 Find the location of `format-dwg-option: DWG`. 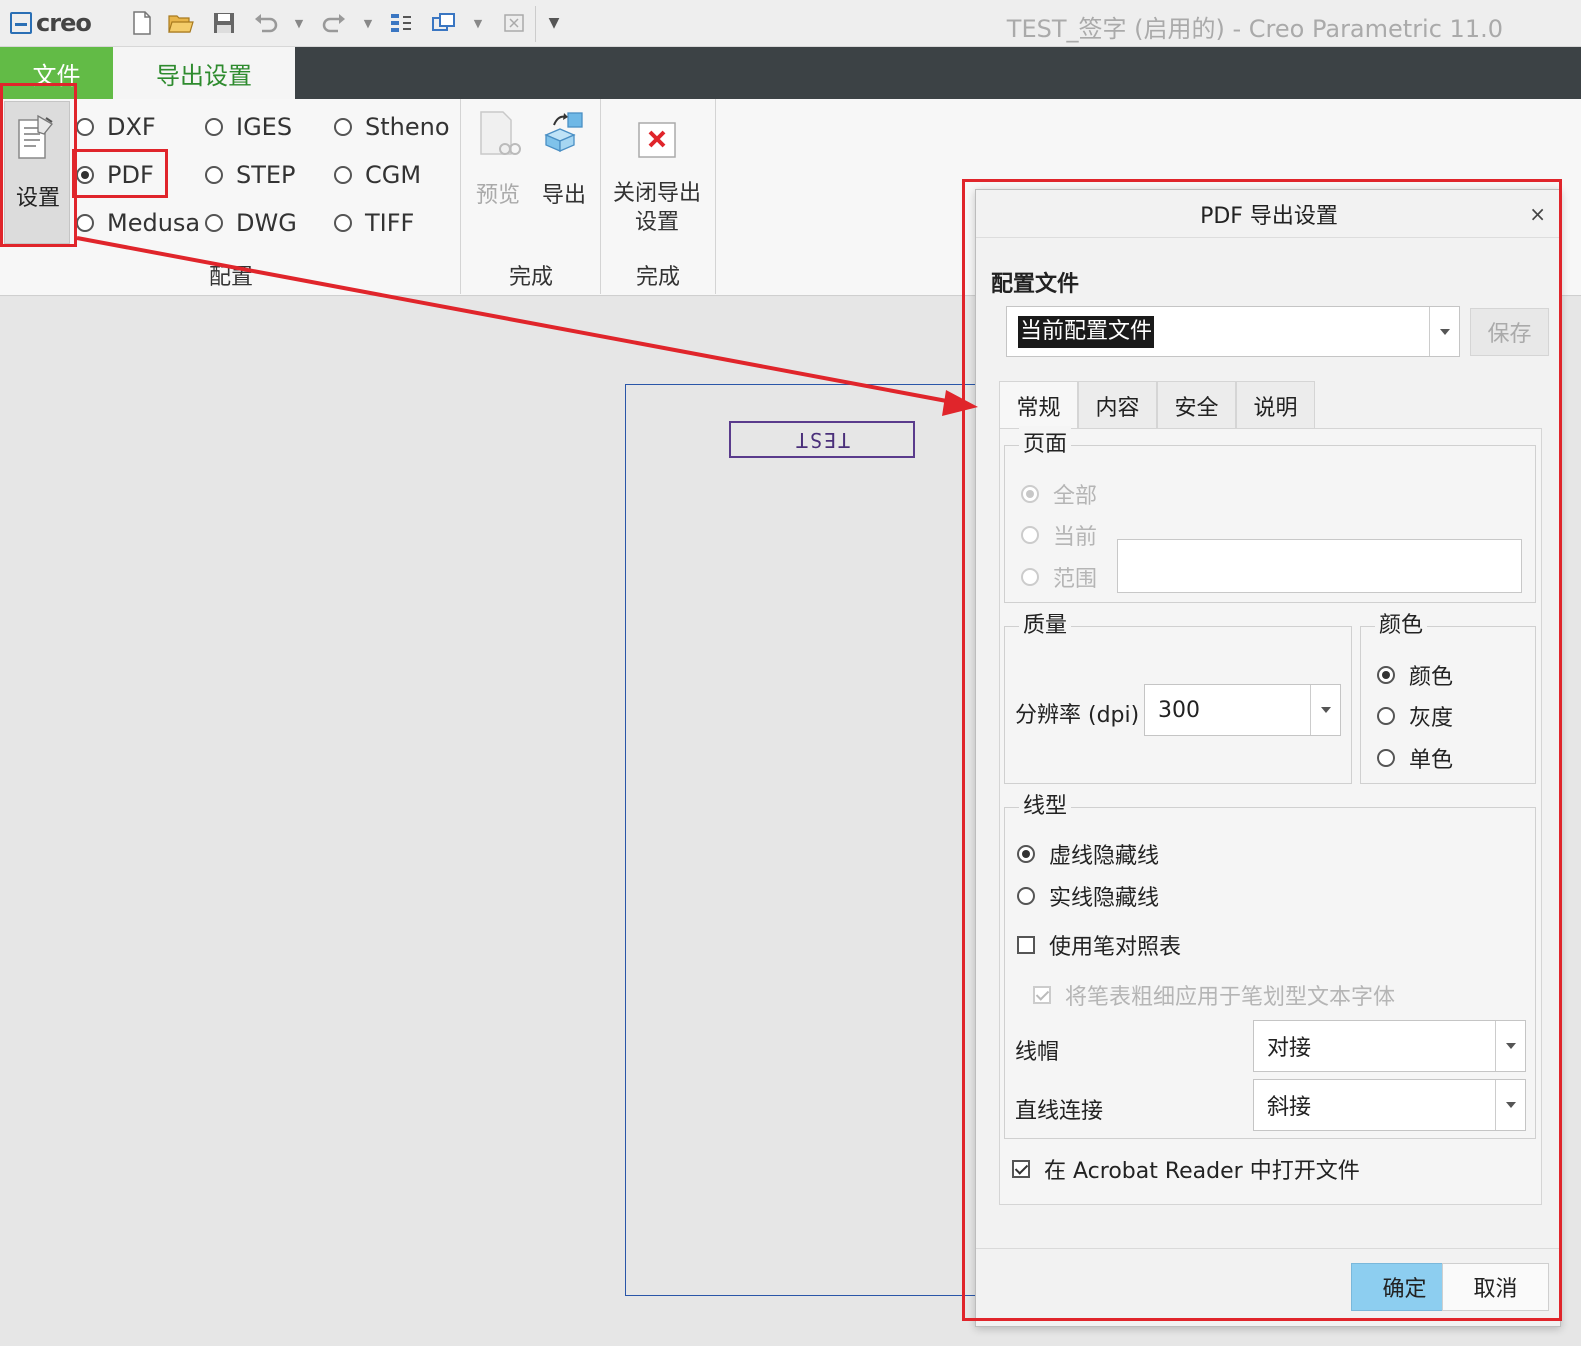

format-dwg-option: DWG is located at coordinates (251, 223).